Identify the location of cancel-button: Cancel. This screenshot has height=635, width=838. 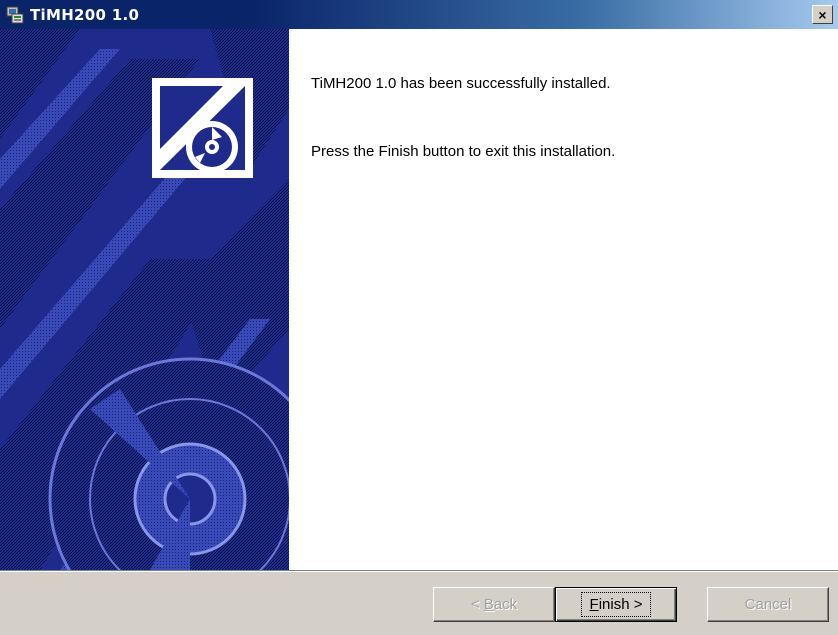
(768, 604).